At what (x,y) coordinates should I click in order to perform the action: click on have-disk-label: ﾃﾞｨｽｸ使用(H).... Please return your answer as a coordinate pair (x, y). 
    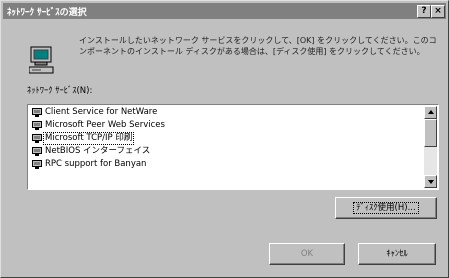
    Looking at the image, I should click on (386, 208).